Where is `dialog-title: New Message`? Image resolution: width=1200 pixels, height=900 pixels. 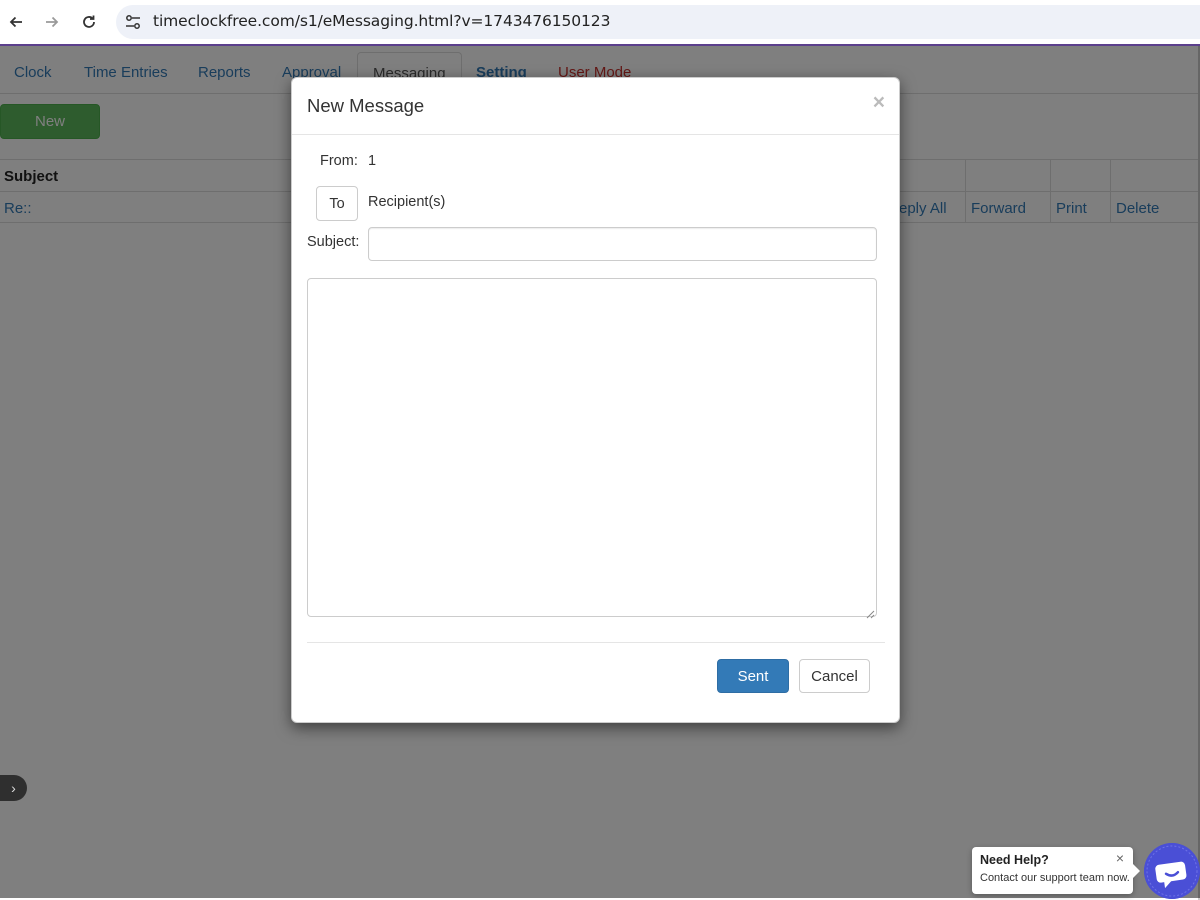
dialog-title: New Message is located at coordinates (366, 105).